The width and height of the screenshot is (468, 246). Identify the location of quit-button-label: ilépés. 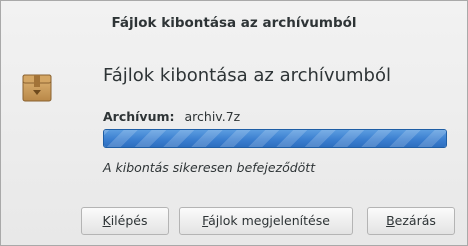
(129, 220).